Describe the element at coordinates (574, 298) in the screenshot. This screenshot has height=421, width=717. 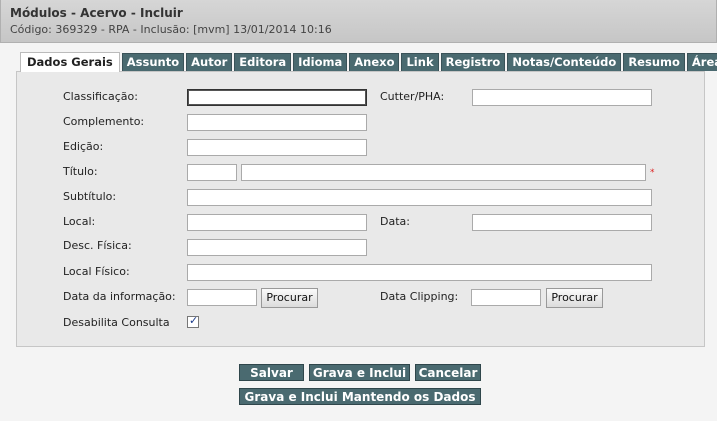
I see `procurar-clipping-button: Procurar` at that location.